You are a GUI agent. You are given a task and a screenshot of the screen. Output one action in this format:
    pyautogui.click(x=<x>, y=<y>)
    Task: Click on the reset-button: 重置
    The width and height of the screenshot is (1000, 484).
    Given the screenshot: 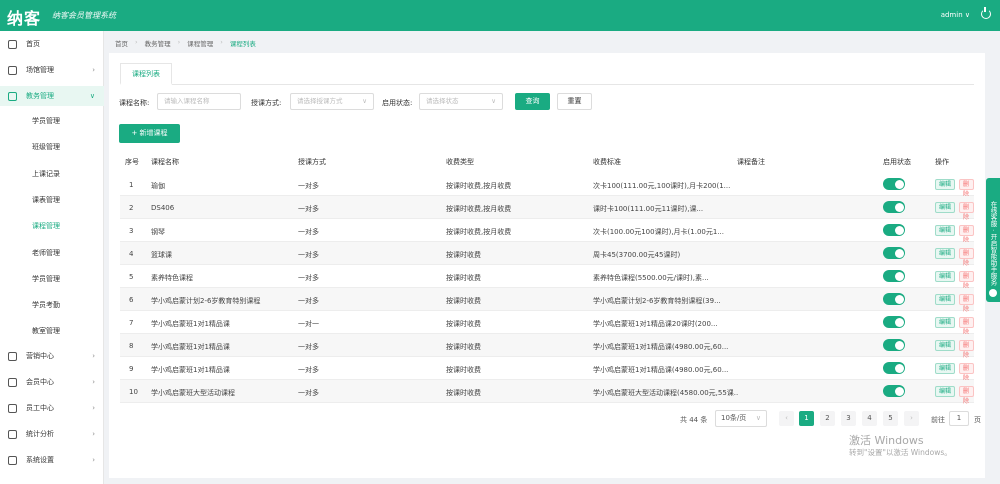 What is the action you would take?
    pyautogui.click(x=574, y=101)
    